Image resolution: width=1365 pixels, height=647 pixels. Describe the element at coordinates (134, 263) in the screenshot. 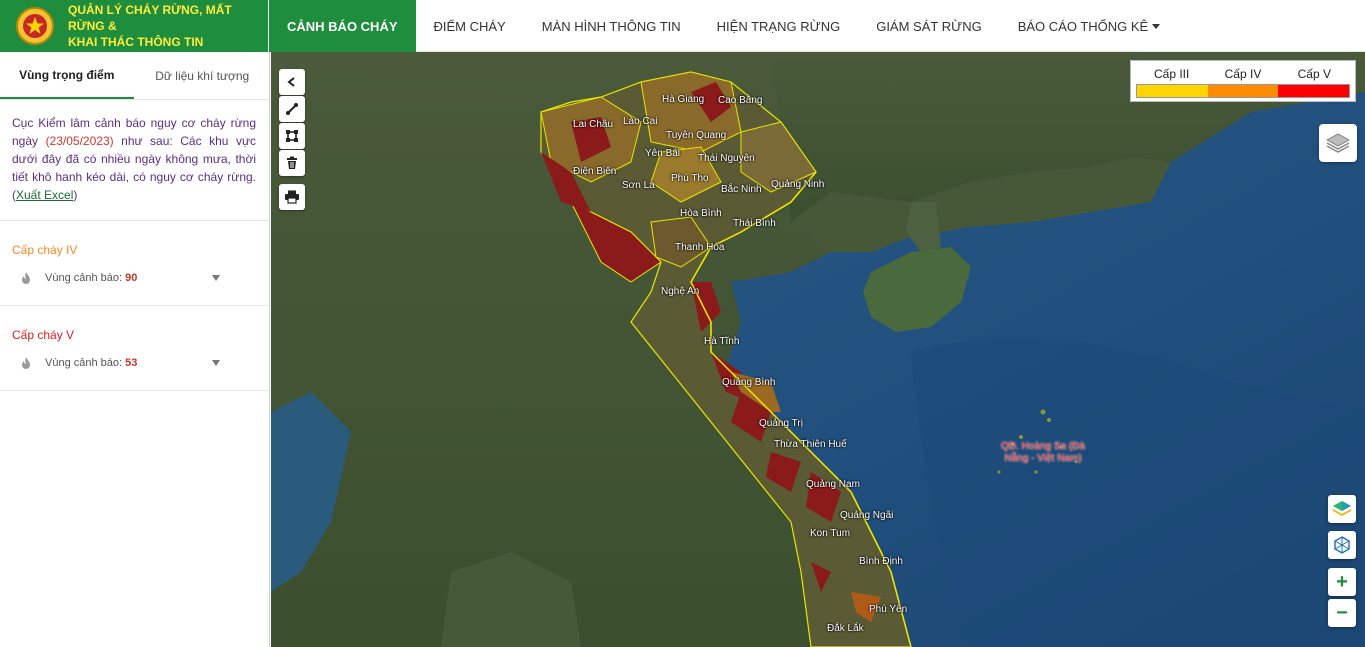

I see `fire-level-iv: Cấp cháy IV Vùng cảnh báo: 90` at that location.